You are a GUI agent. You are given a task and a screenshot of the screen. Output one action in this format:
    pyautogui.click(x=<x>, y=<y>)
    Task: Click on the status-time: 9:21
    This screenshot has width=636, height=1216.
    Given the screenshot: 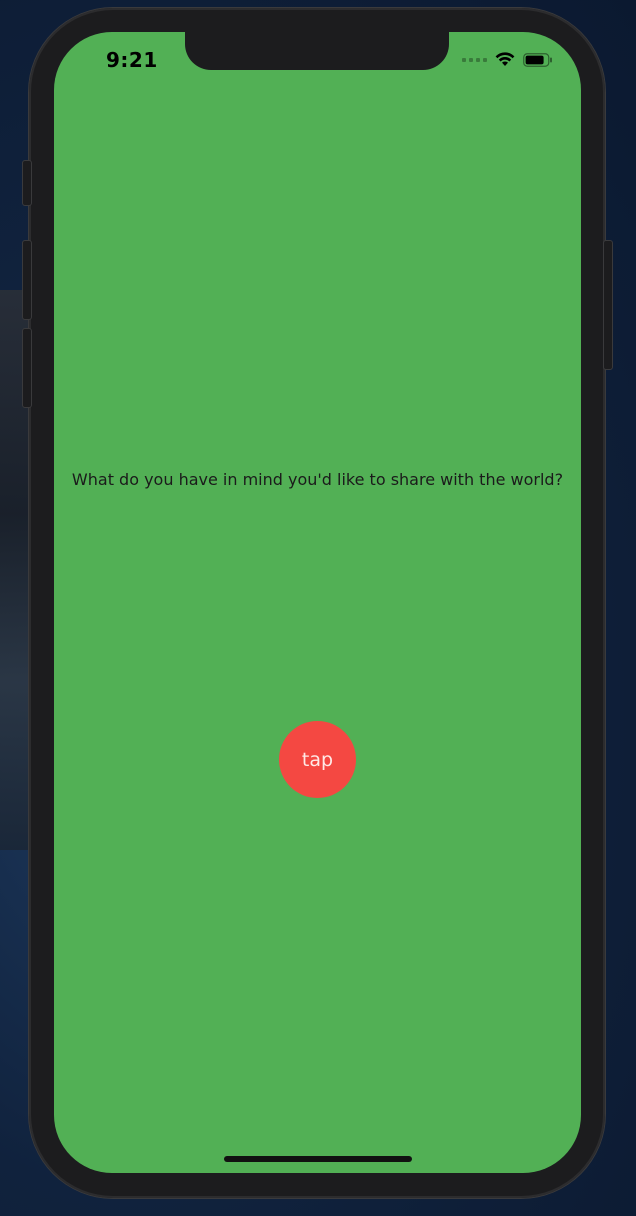 What is the action you would take?
    pyautogui.click(x=132, y=60)
    